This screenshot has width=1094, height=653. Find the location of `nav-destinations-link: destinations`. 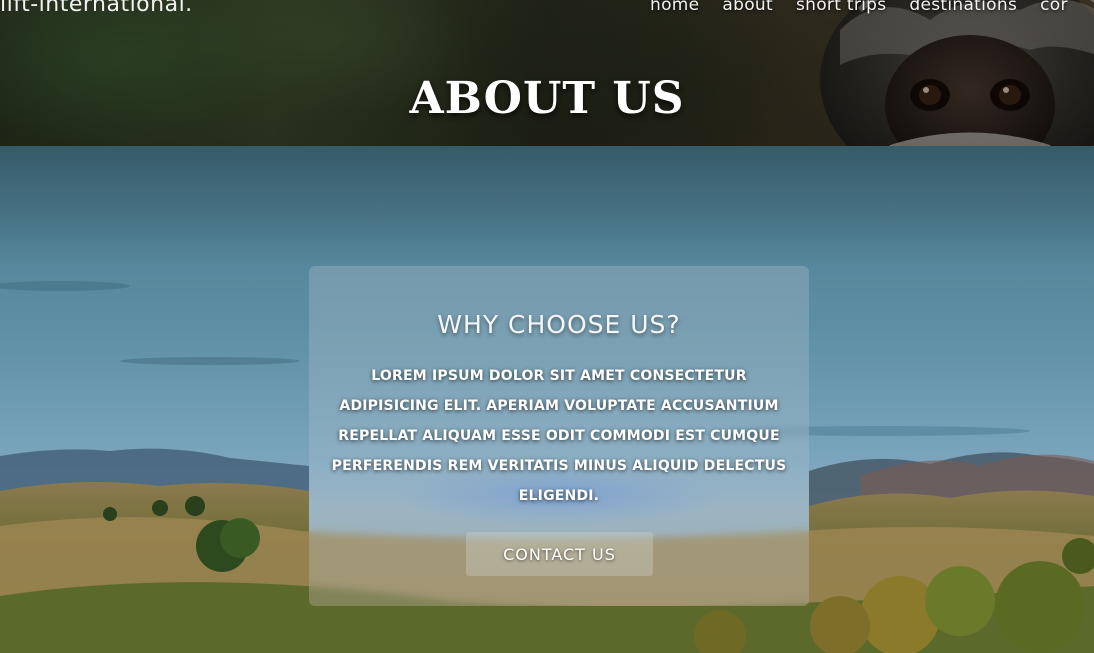

nav-destinations-link: destinations is located at coordinates (963, 7).